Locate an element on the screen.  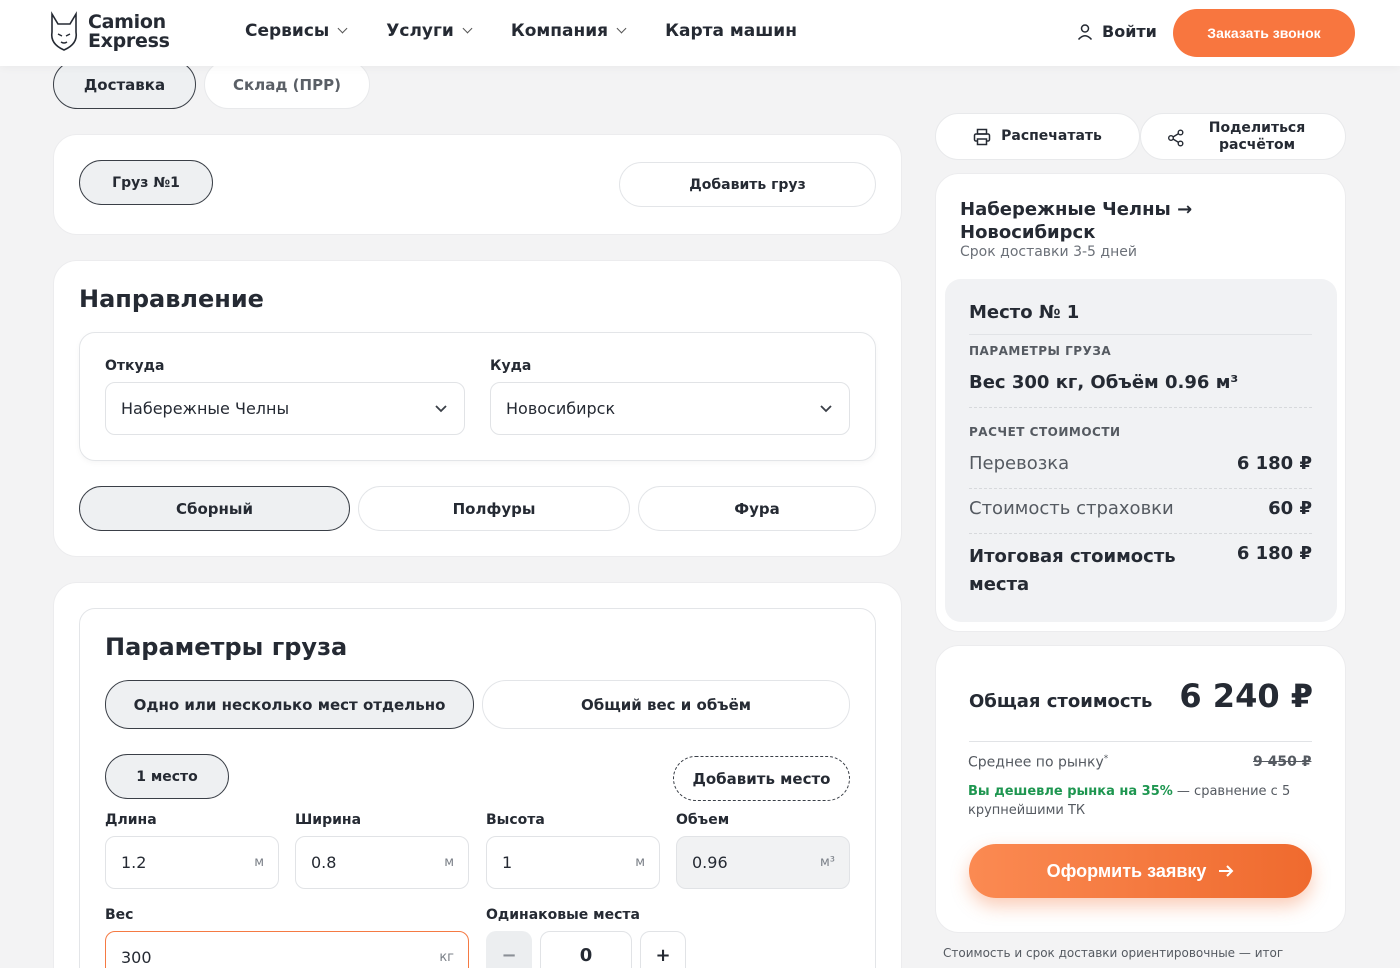
height-value: 1 is located at coordinates (507, 862).